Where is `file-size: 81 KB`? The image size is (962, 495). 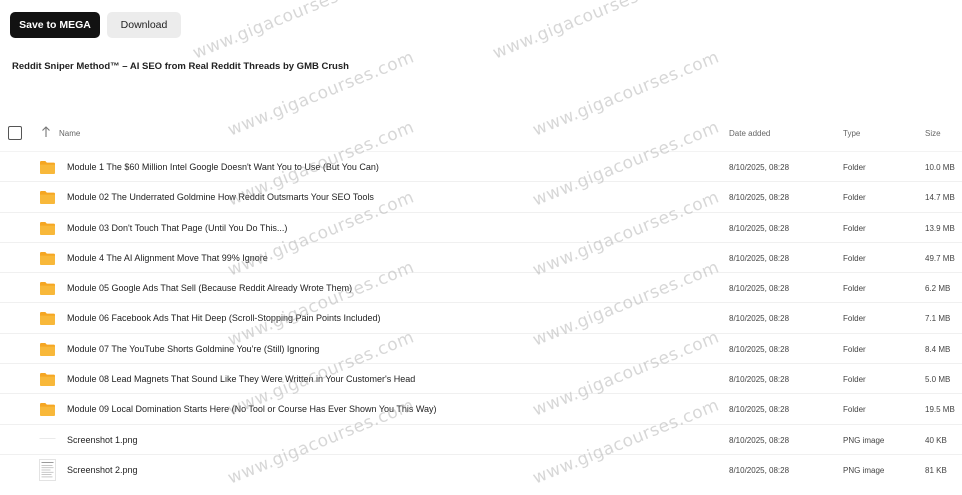 file-size: 81 KB is located at coordinates (936, 470).